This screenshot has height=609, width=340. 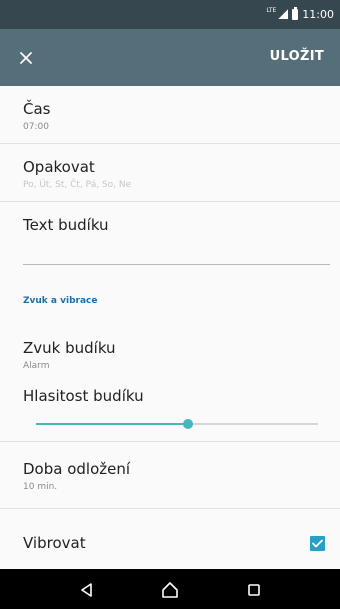 I want to click on volume-slider, so click(x=177, y=424).